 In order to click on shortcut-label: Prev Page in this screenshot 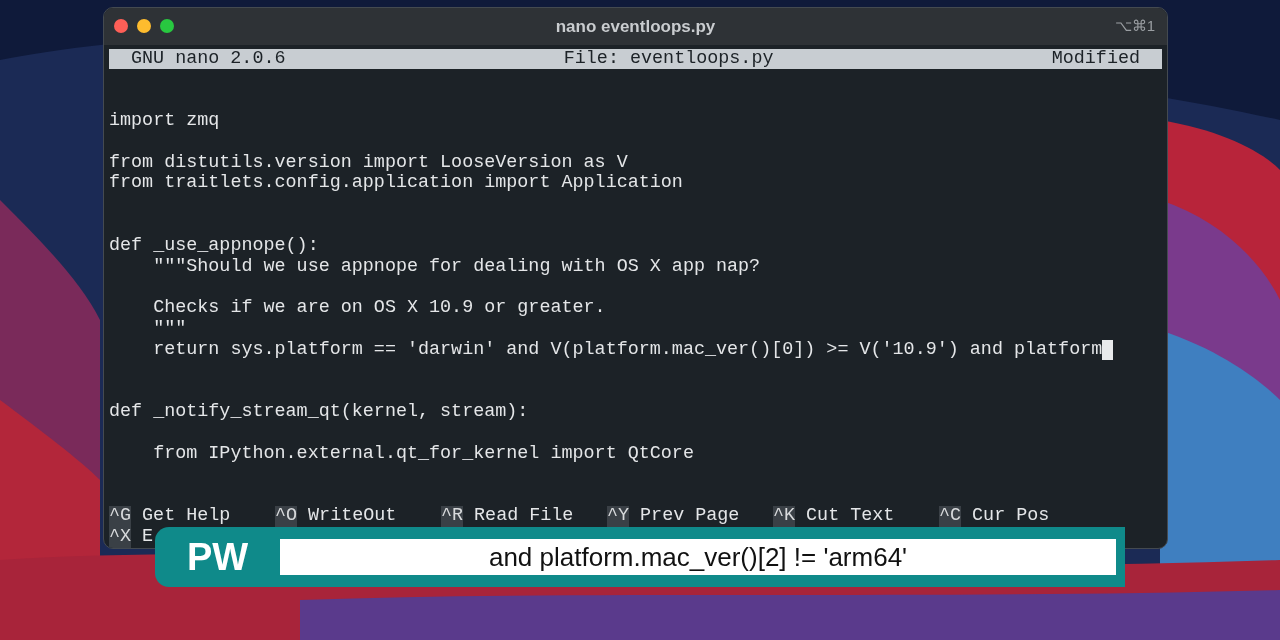, I will do `click(690, 517)`.